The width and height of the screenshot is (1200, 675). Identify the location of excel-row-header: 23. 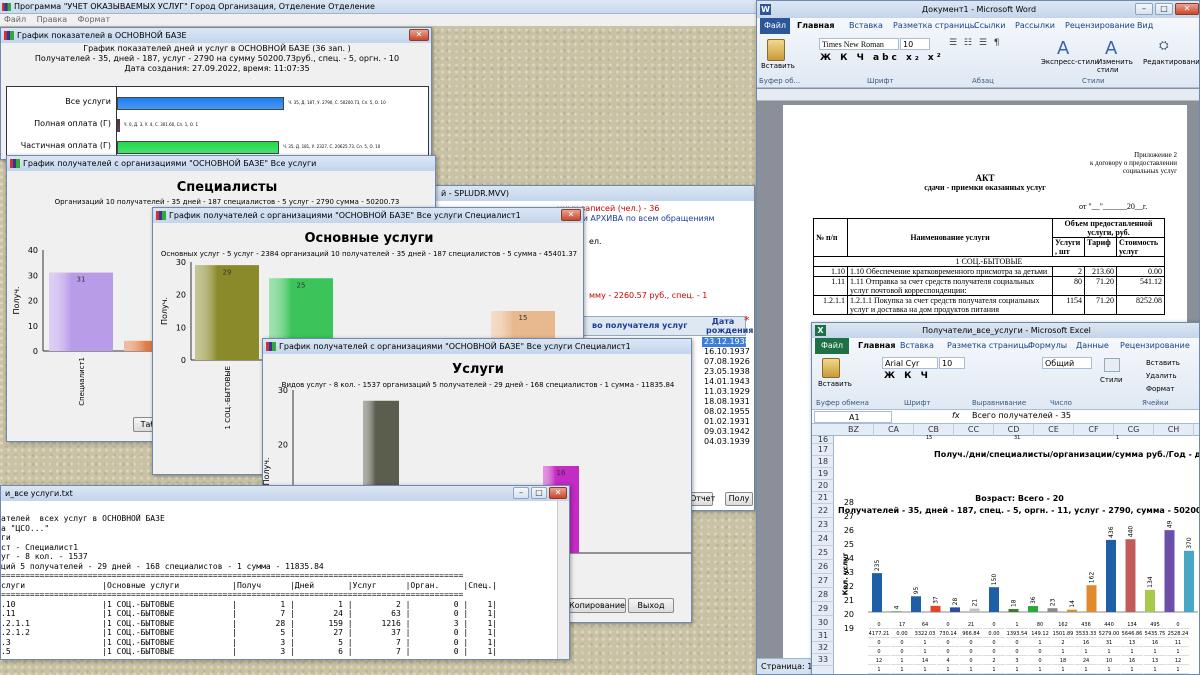
(823, 525).